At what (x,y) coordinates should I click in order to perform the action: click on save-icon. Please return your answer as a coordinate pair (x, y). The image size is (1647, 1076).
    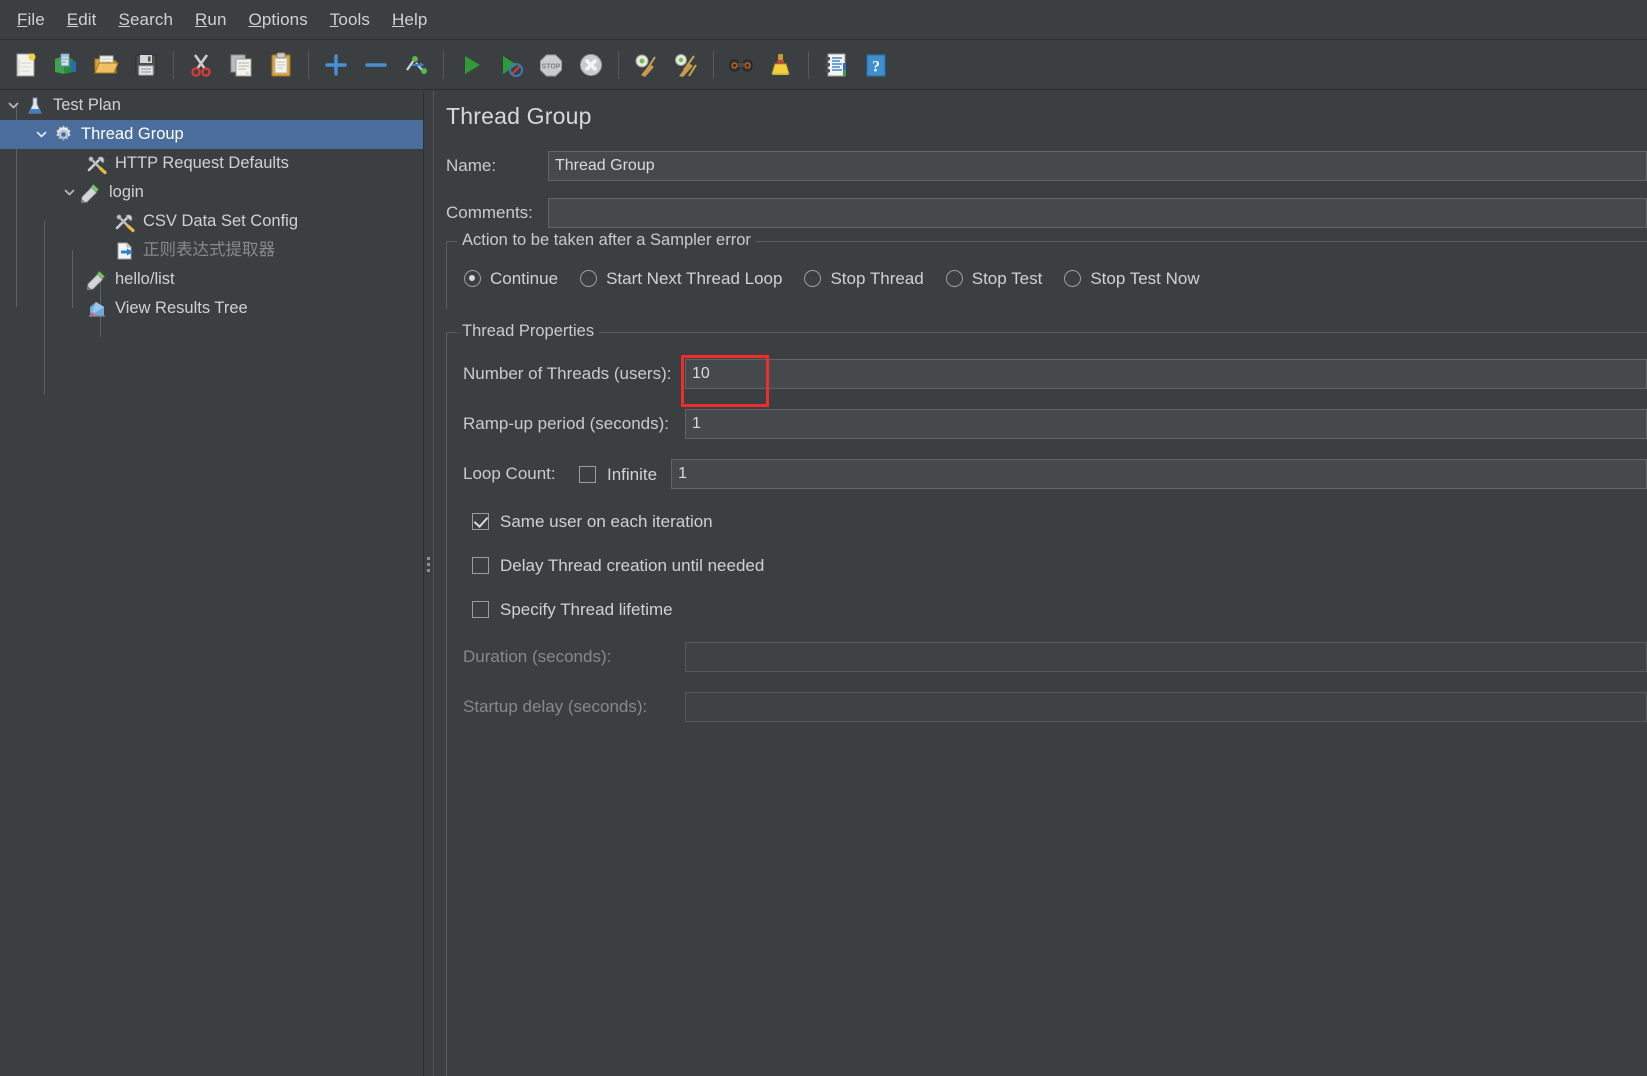
    Looking at the image, I should click on (146, 65).